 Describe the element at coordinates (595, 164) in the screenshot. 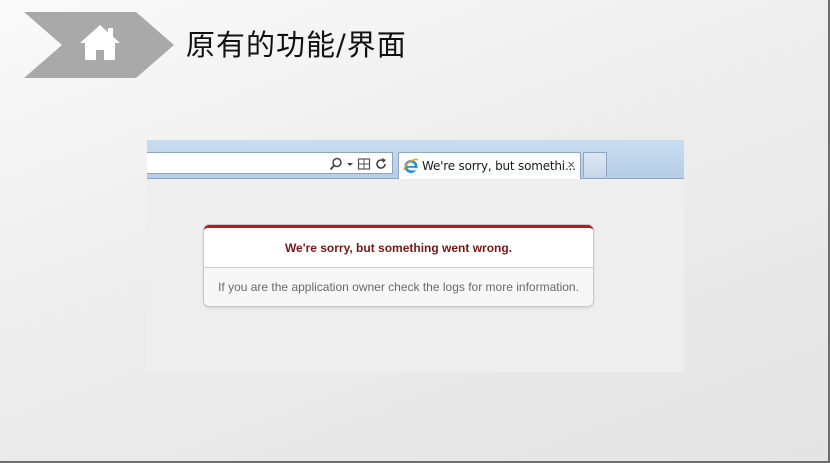

I see `new-tab-button` at that location.